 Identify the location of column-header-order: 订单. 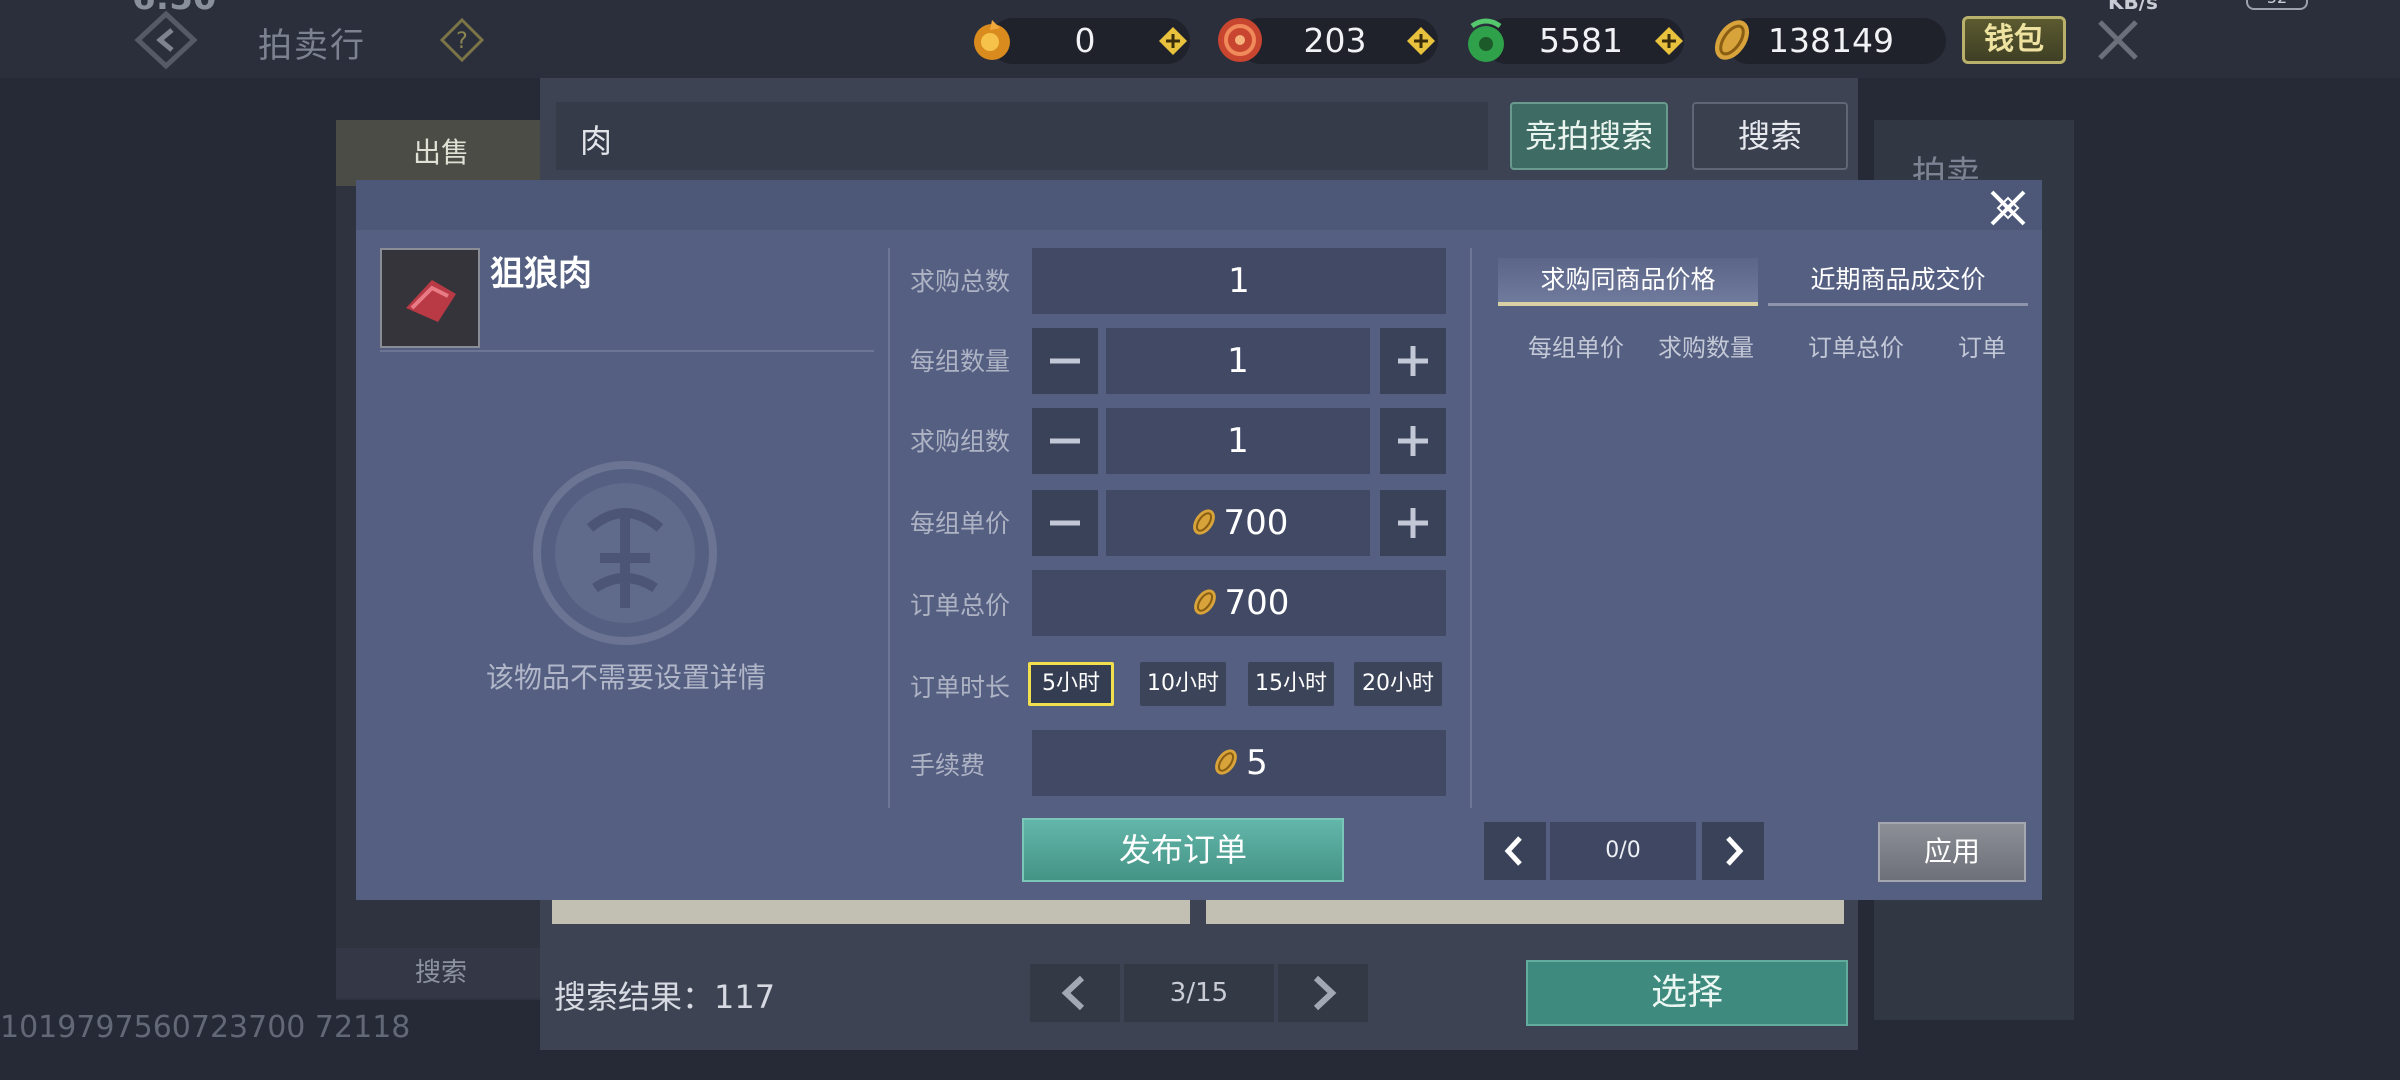
(1982, 348).